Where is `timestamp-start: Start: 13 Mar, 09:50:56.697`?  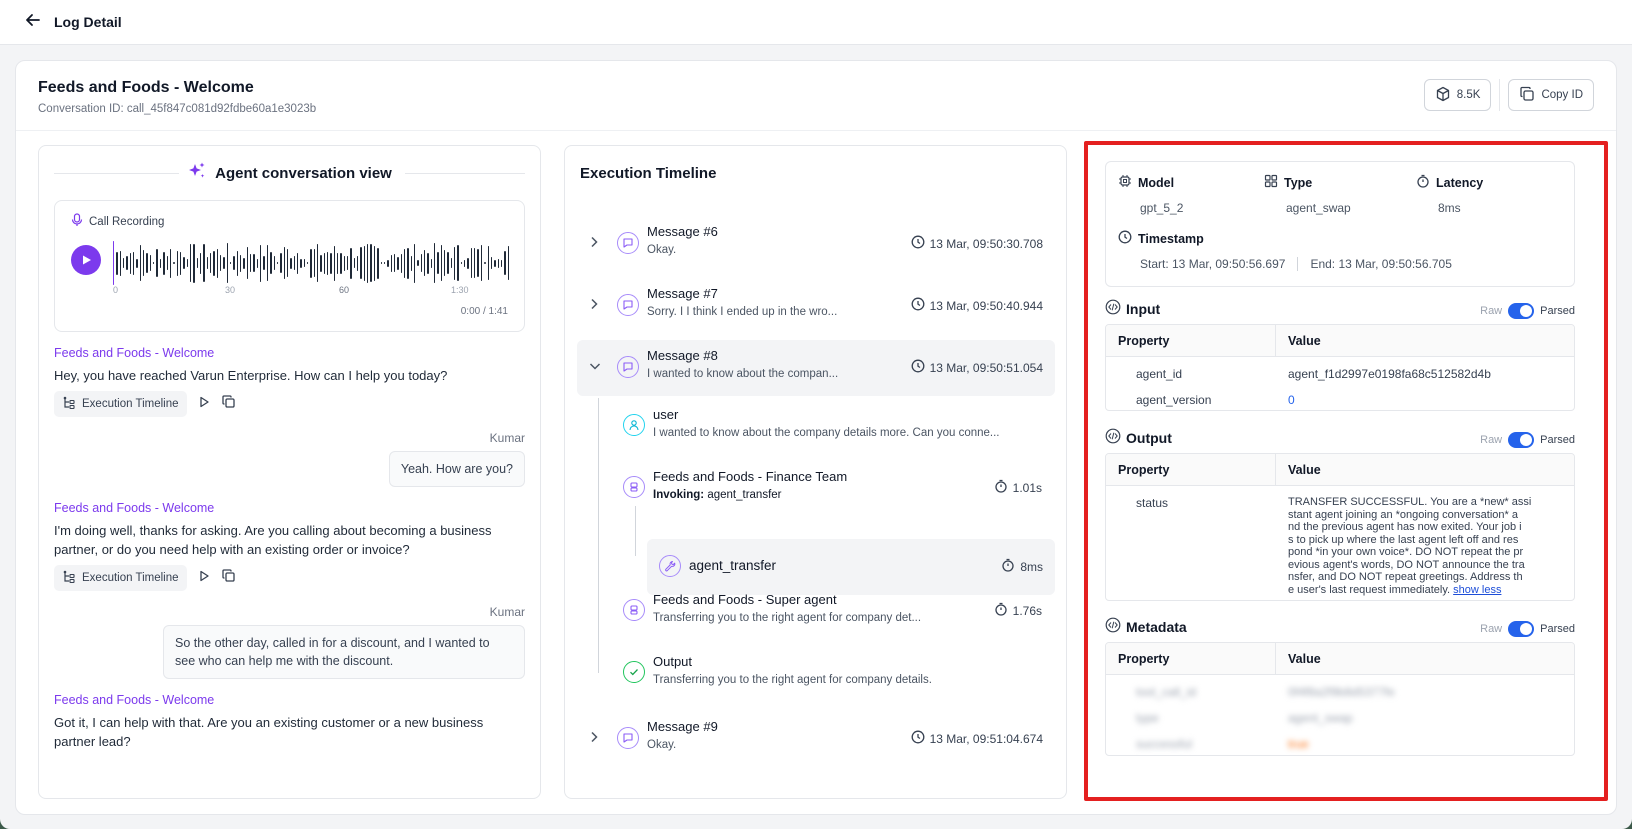 timestamp-start: Start: 13 Mar, 09:50:56.697 is located at coordinates (1213, 264).